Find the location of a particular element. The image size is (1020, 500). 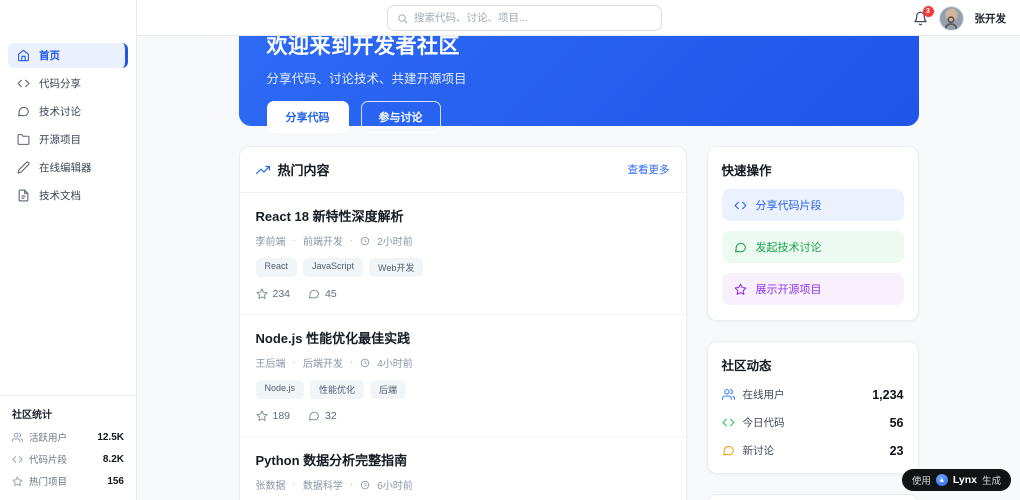

notifications-button: 3 is located at coordinates (923, 15).